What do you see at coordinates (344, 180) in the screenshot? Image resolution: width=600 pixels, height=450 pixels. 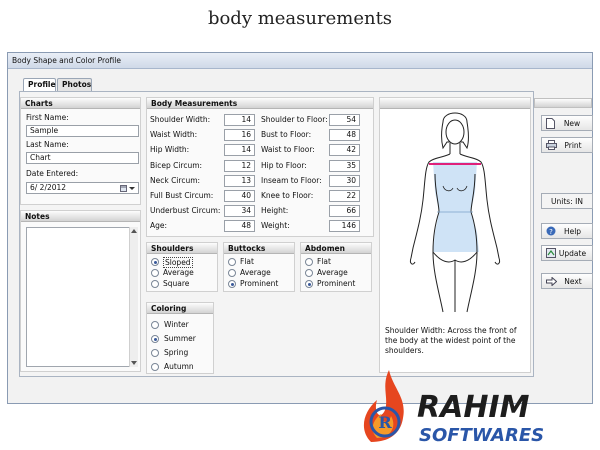 I see `measurement-input: 30` at bounding box center [344, 180].